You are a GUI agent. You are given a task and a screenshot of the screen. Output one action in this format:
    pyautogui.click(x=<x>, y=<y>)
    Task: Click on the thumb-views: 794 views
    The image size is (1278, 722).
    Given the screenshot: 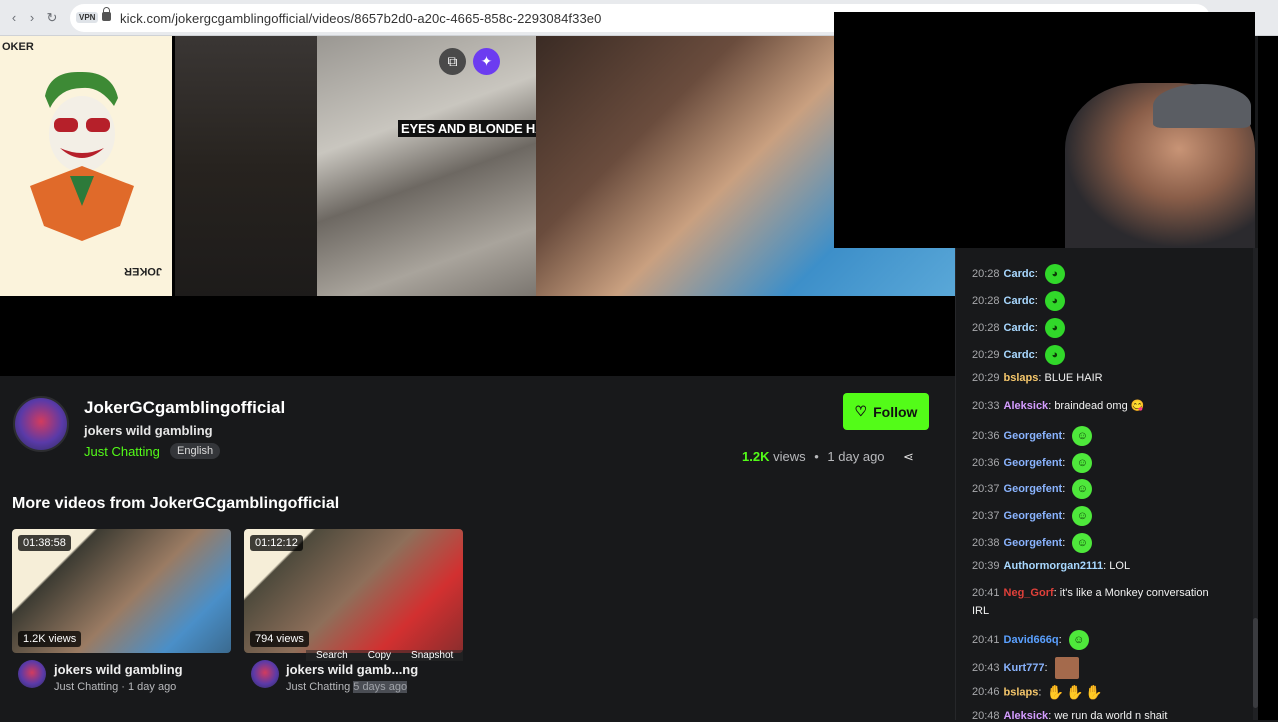 What is the action you would take?
    pyautogui.click(x=279, y=639)
    